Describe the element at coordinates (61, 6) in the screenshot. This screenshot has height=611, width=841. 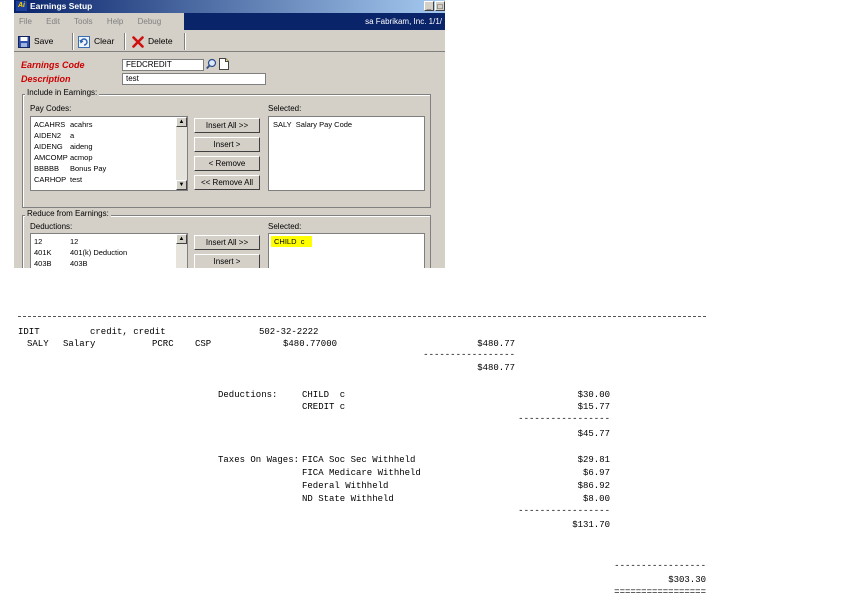
I see `window-title: Earnings Setup` at that location.